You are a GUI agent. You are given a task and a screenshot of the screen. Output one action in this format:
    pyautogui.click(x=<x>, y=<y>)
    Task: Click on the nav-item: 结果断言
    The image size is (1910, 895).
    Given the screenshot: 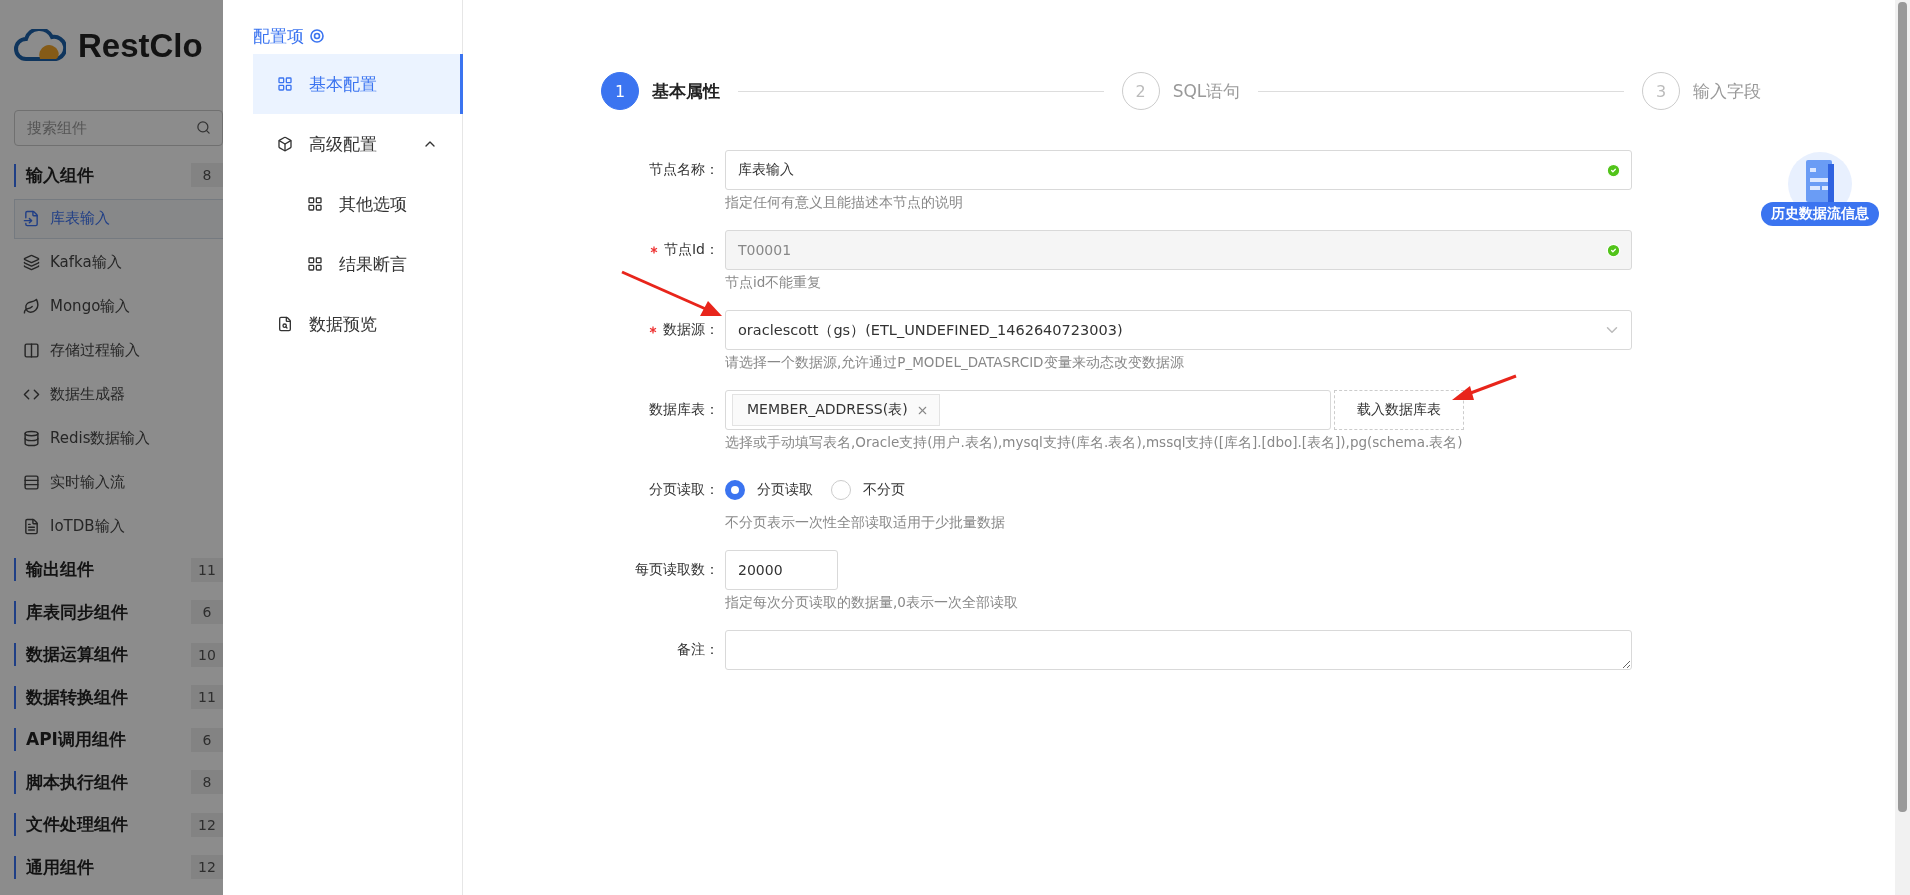 What is the action you would take?
    pyautogui.click(x=358, y=264)
    